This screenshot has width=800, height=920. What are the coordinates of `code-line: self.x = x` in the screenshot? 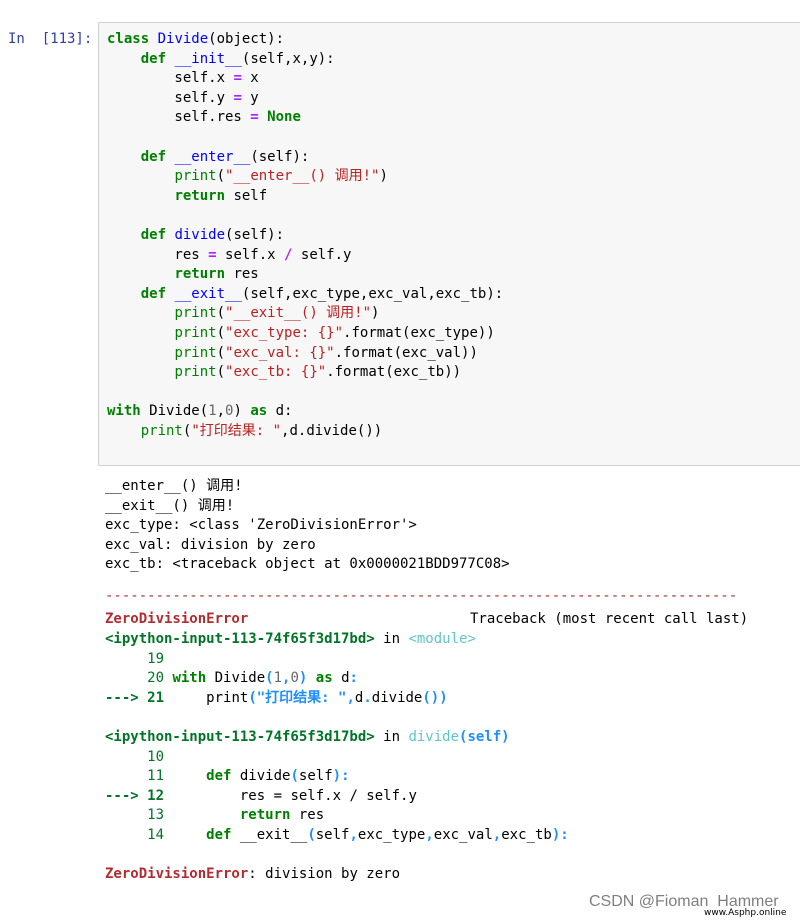 It's located at (182, 79).